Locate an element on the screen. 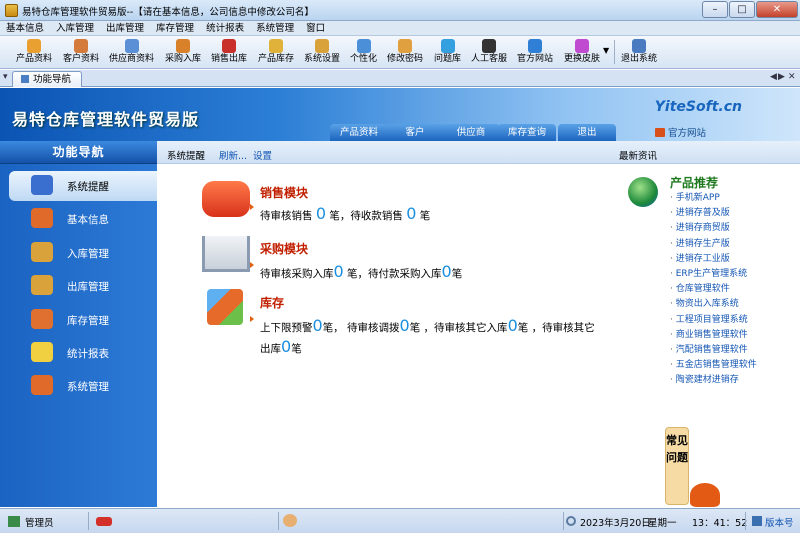 This screenshot has width=800, height=533. purchase-pending-count: 0 is located at coordinates (339, 271).